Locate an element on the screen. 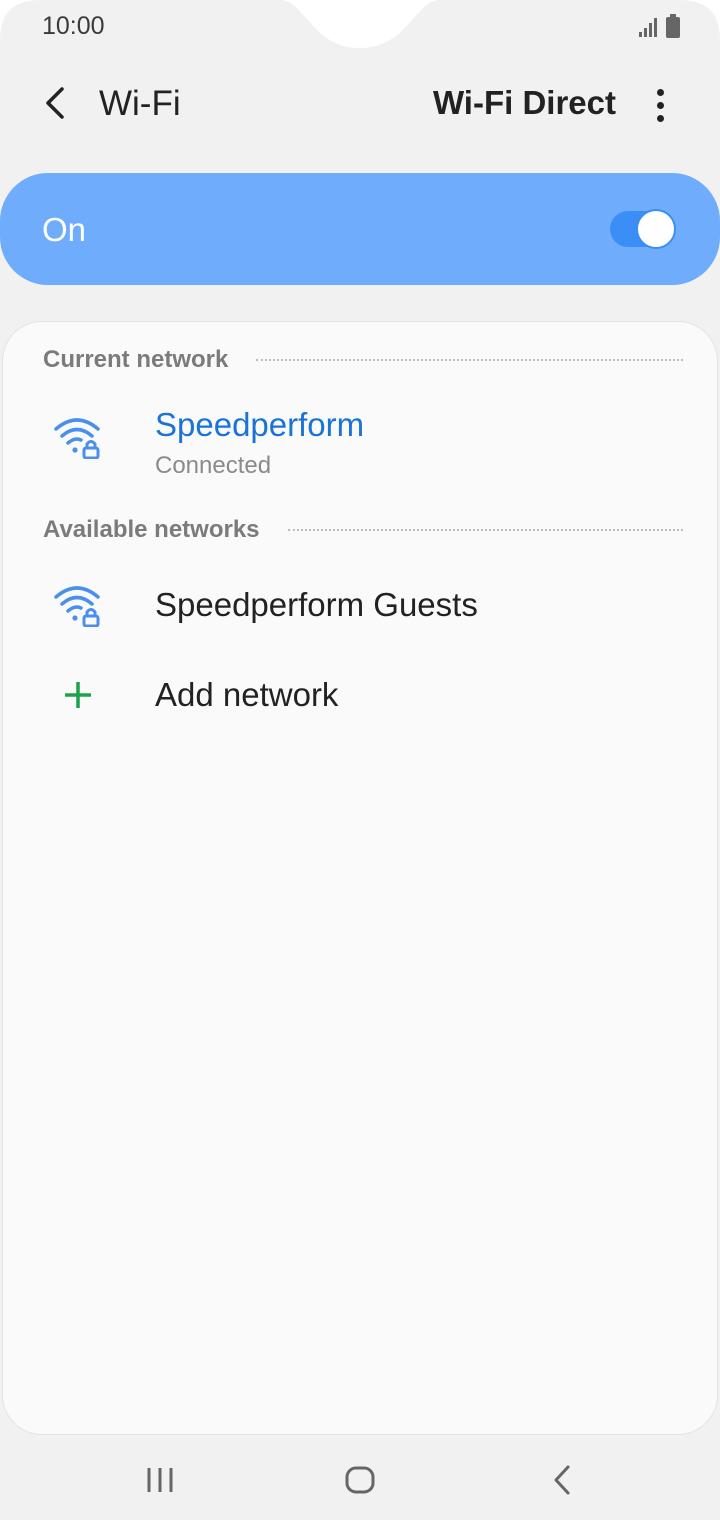  navigation-bar is located at coordinates (360, 1478).